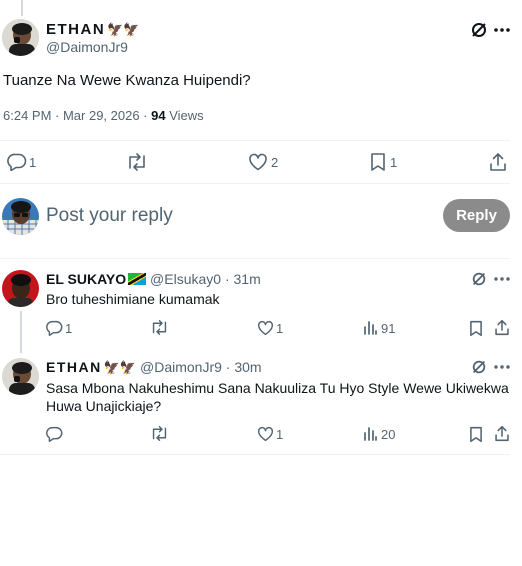 This screenshot has height=566, width=522. Describe the element at coordinates (20, 288) in the screenshot. I see `reply1-avatar` at that location.